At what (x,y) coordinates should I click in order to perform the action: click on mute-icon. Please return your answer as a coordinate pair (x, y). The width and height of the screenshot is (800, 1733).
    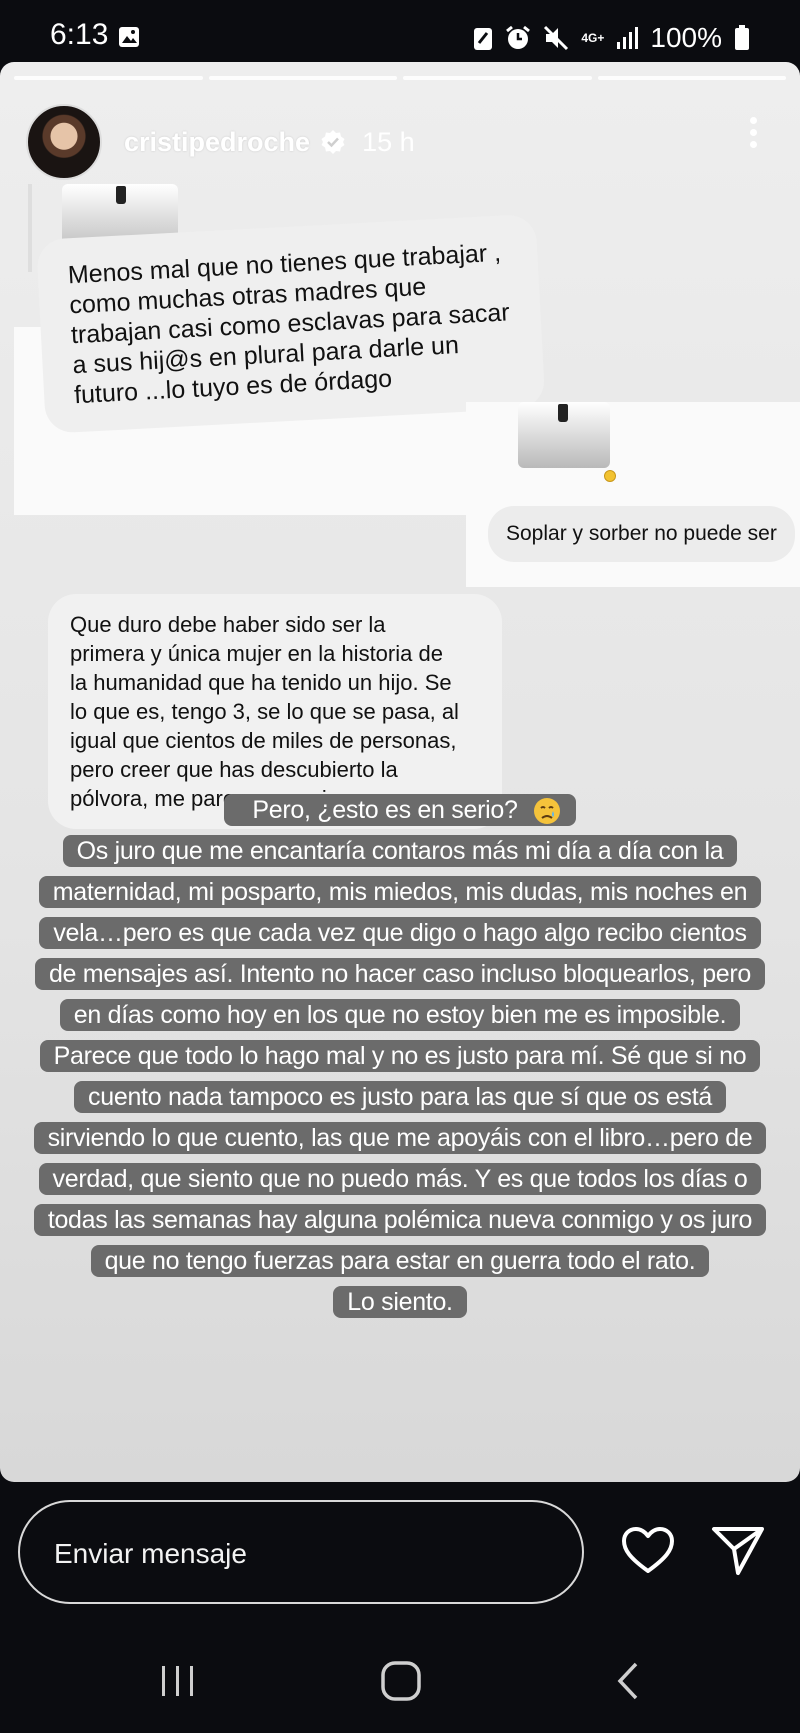
    Looking at the image, I should click on (556, 38).